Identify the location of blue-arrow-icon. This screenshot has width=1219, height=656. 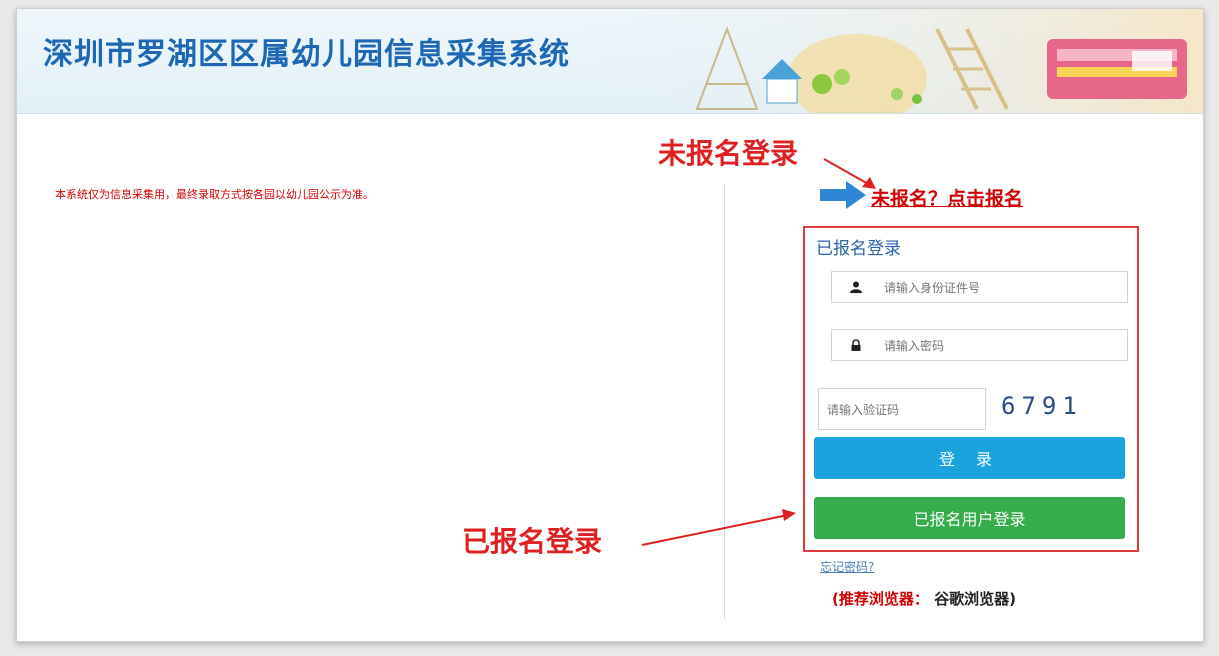
(843, 195).